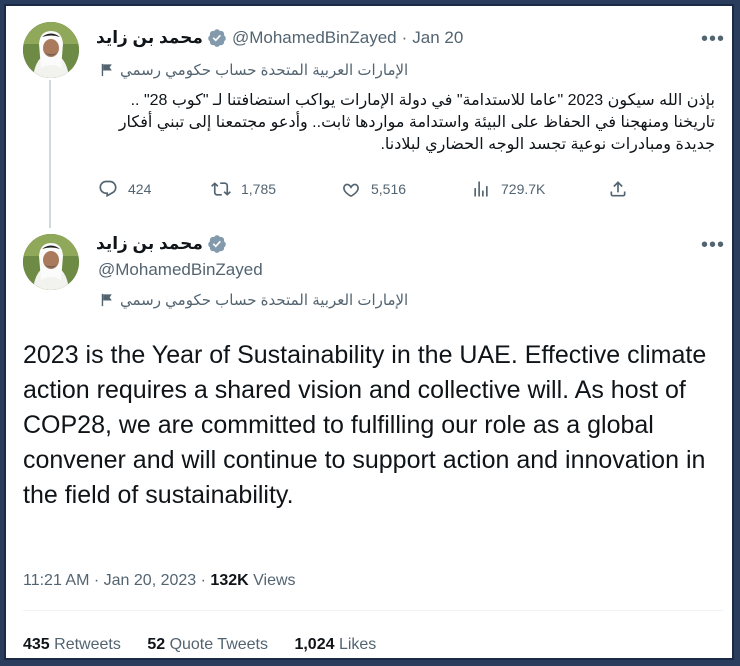 The height and width of the screenshot is (666, 740). What do you see at coordinates (481, 189) in the screenshot?
I see `analytics-bars-icon` at bounding box center [481, 189].